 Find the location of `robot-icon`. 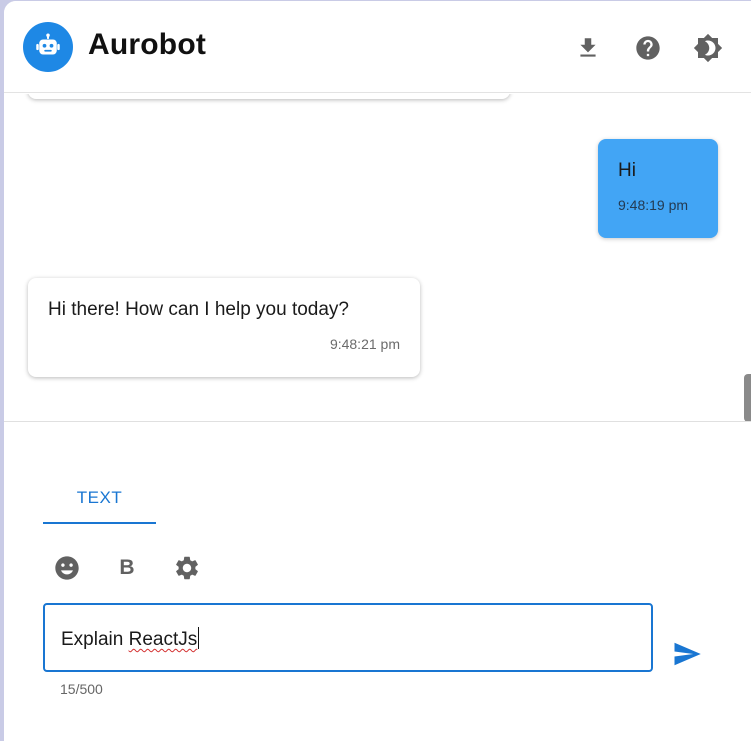

robot-icon is located at coordinates (48, 44).